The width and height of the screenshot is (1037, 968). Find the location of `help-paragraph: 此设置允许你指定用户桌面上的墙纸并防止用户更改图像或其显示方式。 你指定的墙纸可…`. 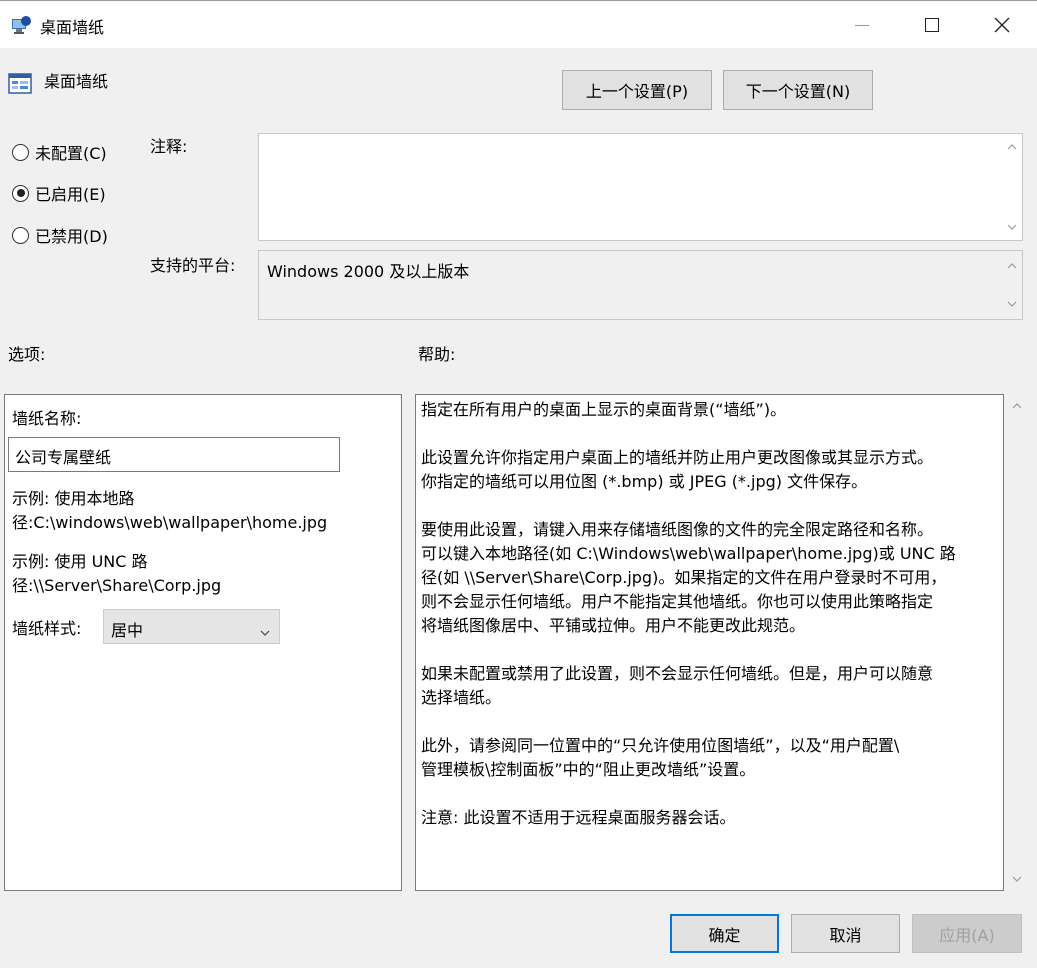

help-paragraph: 此设置允许你指定用户桌面上的墙纸并防止用户更改图像或其显示方式。 你指定的墙纸可… is located at coordinates (711, 470).